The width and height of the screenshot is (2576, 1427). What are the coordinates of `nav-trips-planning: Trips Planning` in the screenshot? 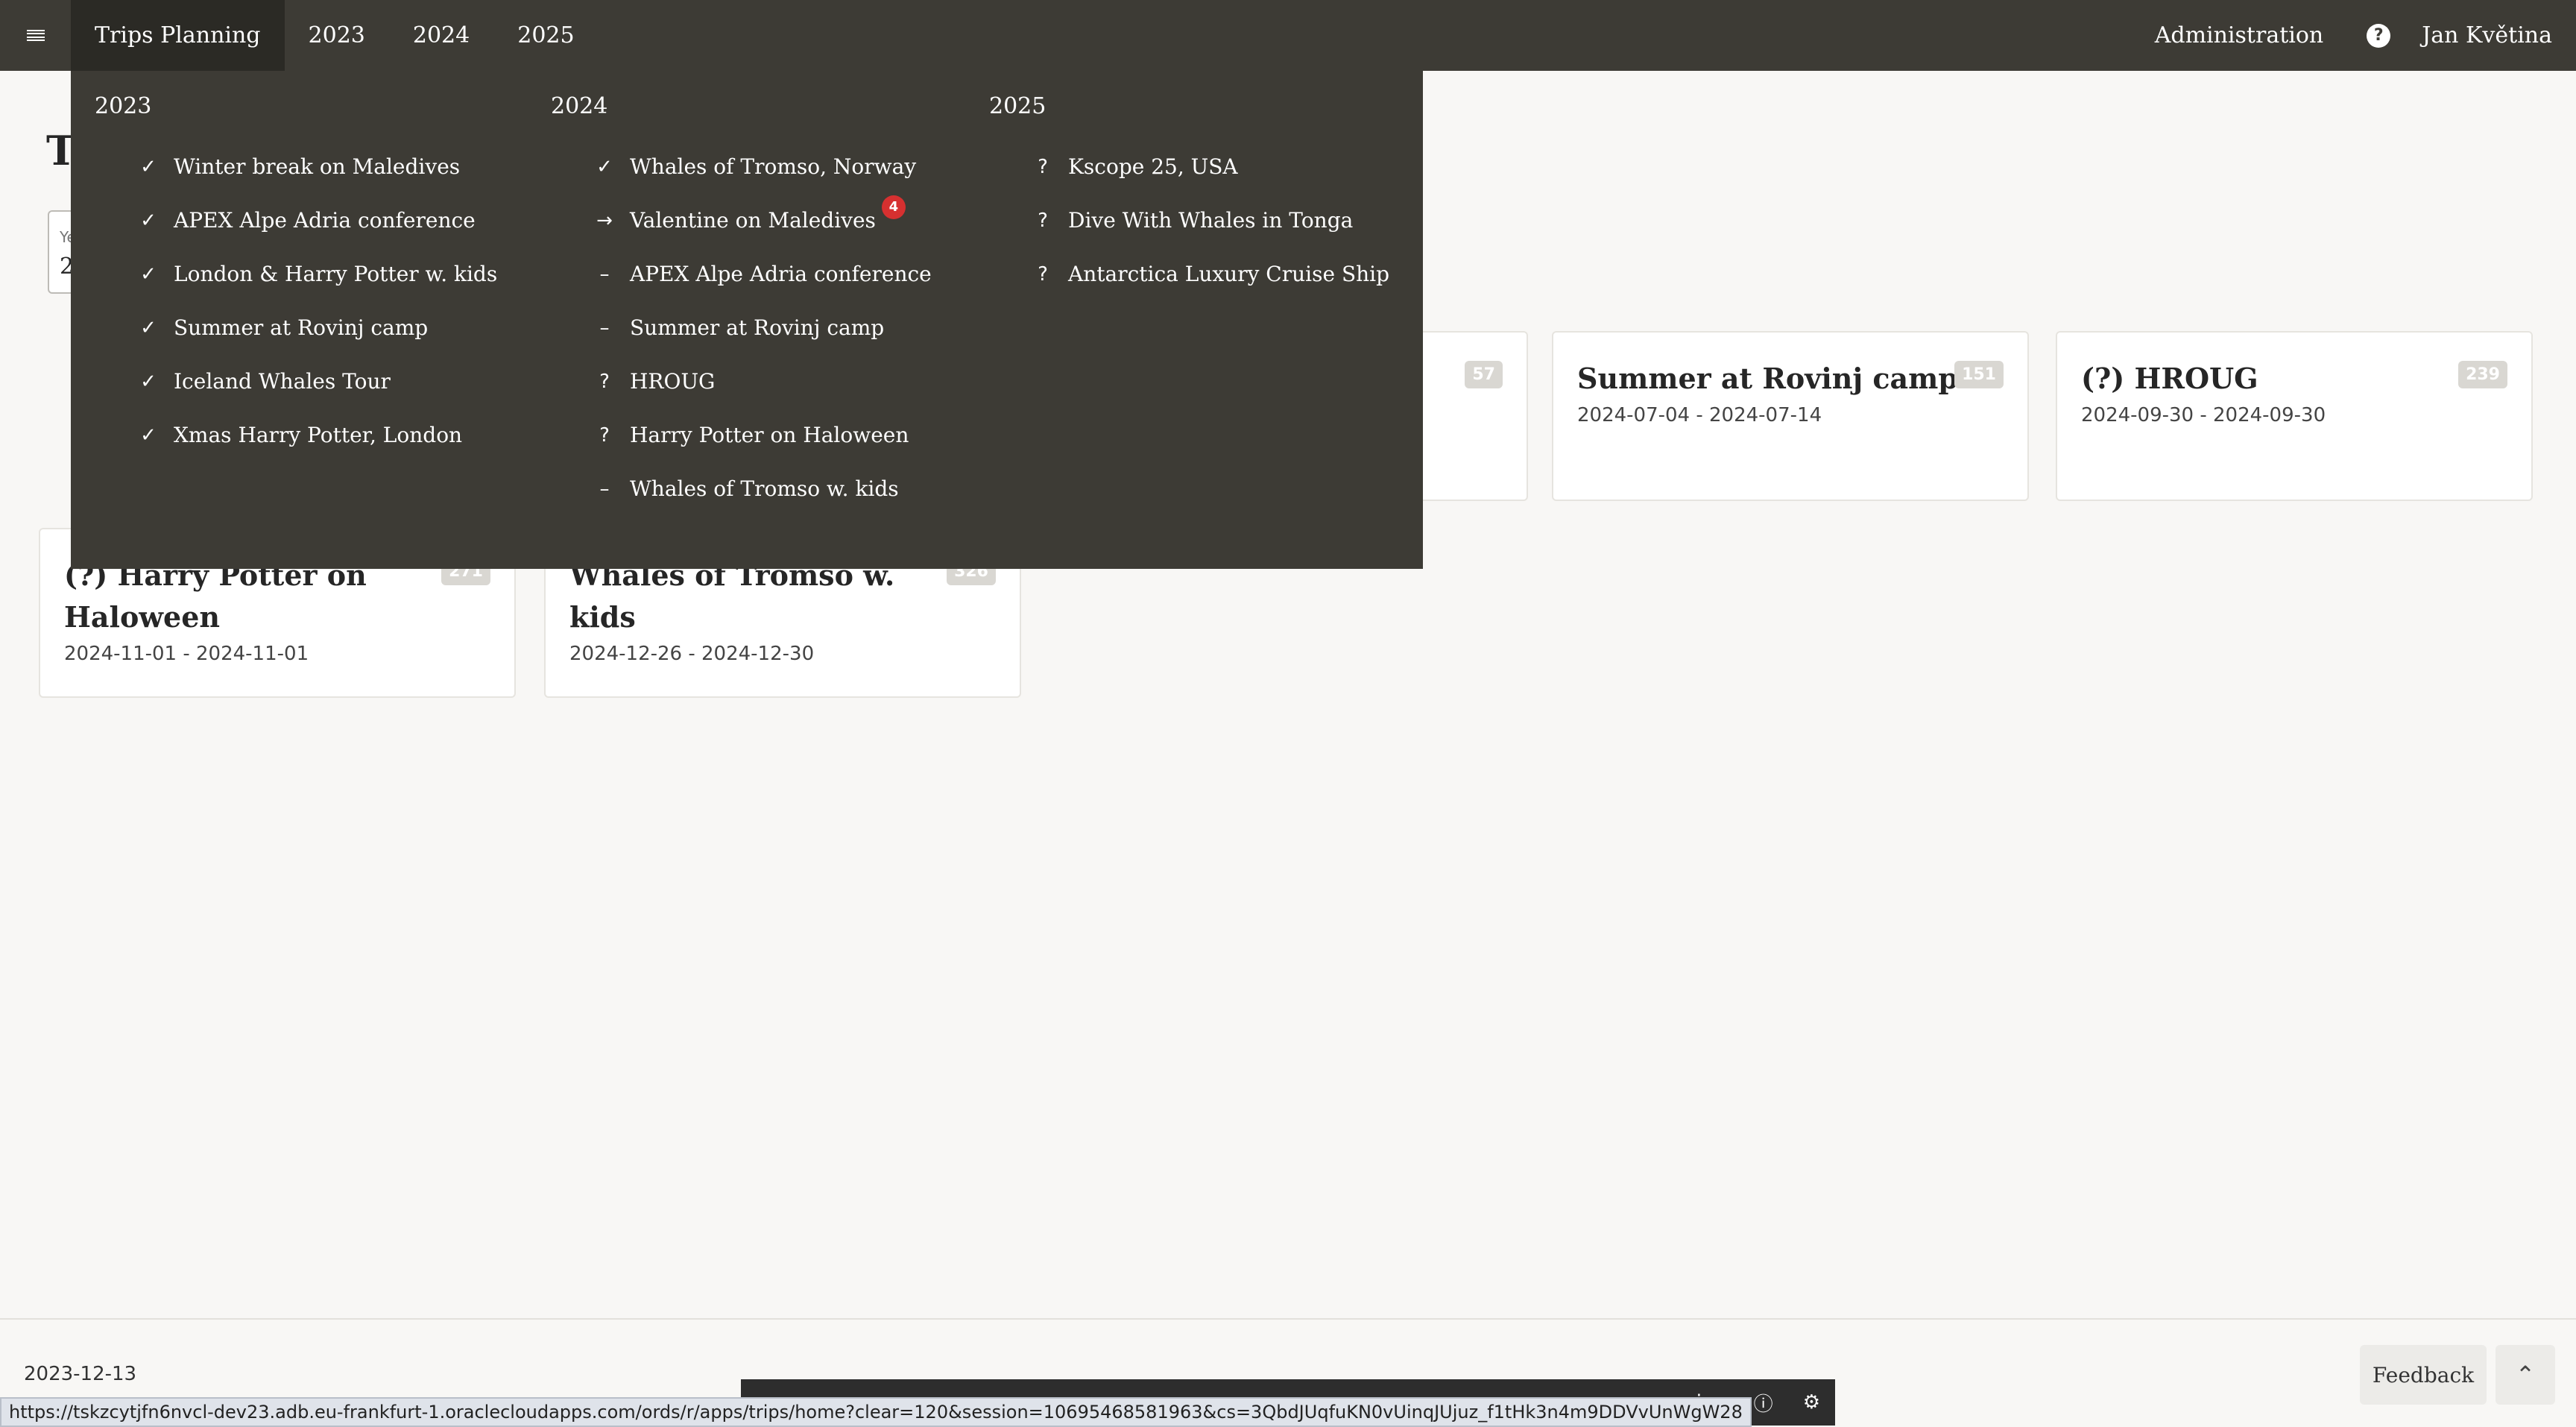 It's located at (178, 35).